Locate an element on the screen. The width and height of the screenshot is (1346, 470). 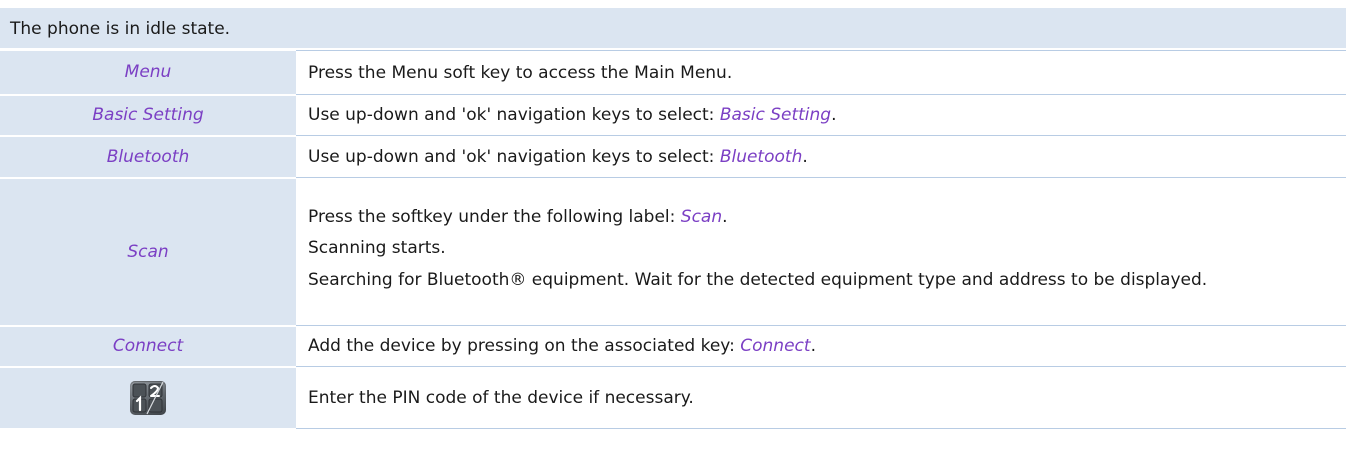
step-key is located at coordinates (148, 398).